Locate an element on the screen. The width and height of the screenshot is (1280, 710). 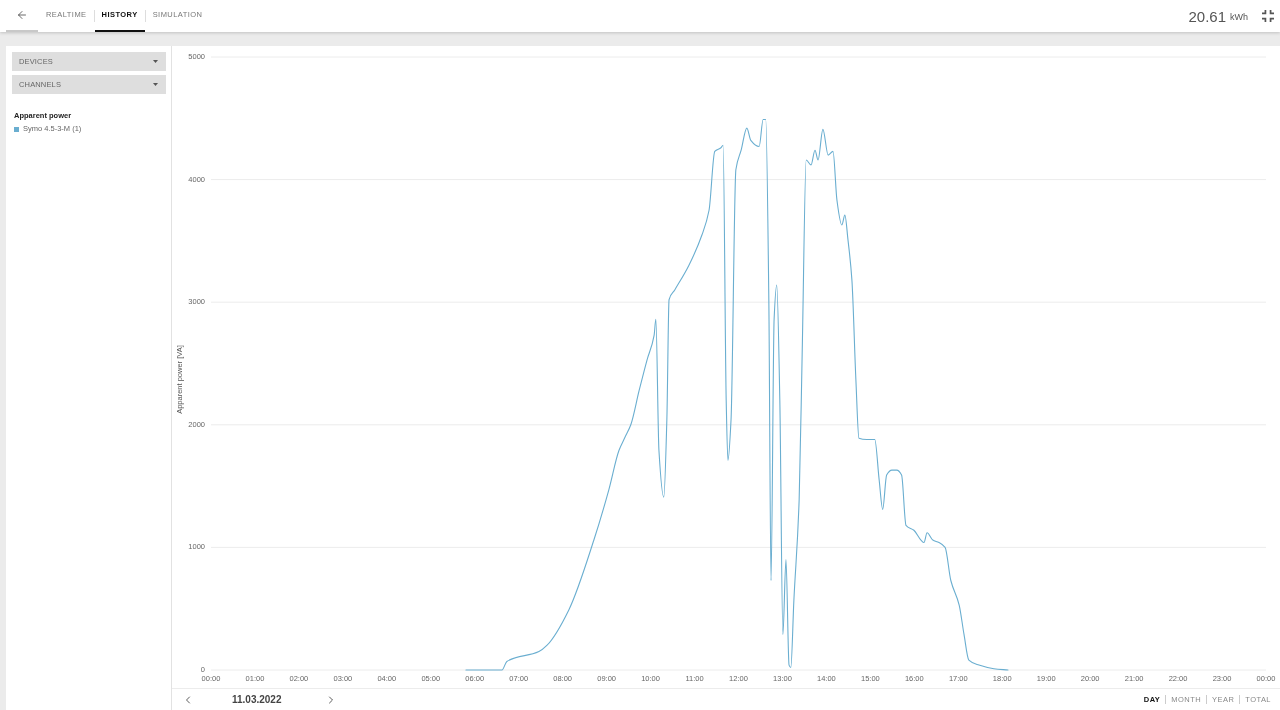
total-energy-value: 20.61 is located at coordinates (1207, 16).